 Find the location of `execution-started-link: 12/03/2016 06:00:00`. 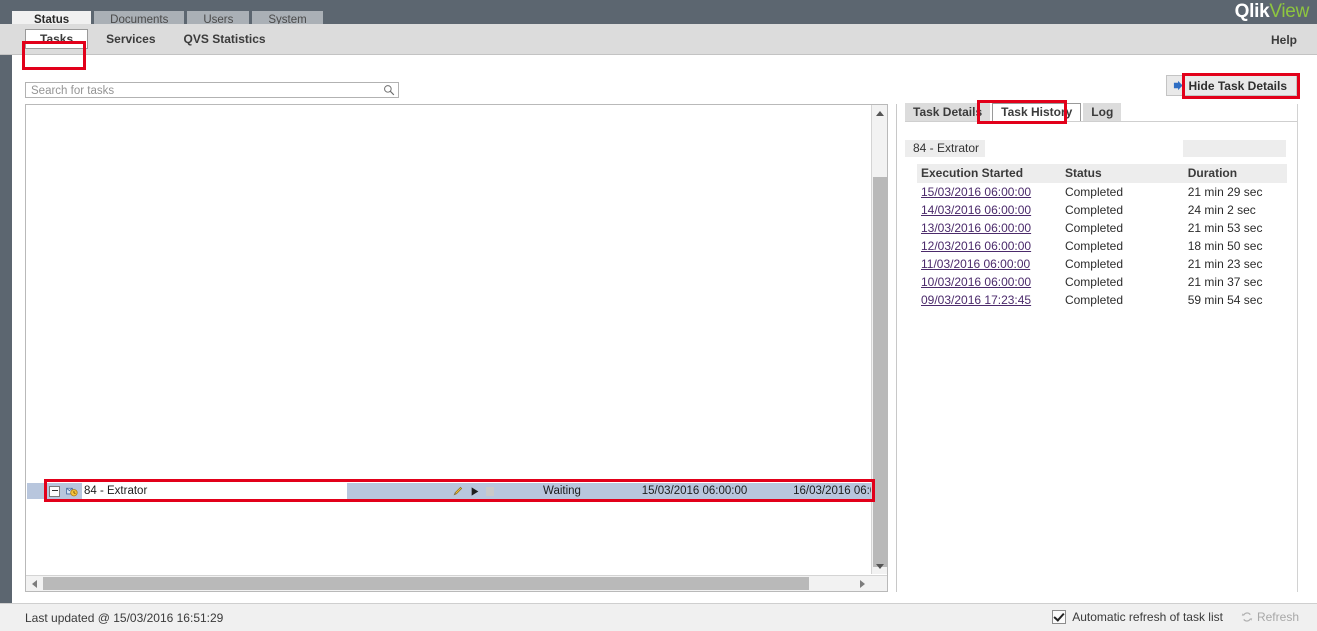

execution-started-link: 12/03/2016 06:00:00 is located at coordinates (976, 246).